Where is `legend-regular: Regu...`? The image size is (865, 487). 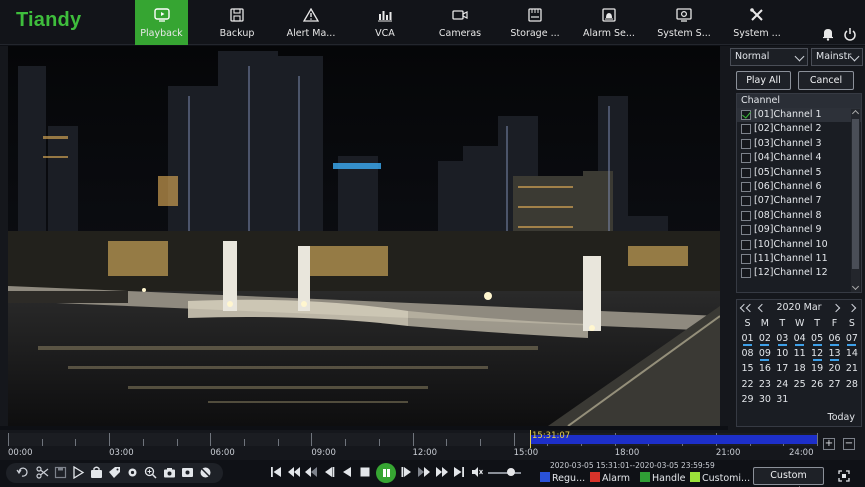 legend-regular: Regu... is located at coordinates (562, 478).